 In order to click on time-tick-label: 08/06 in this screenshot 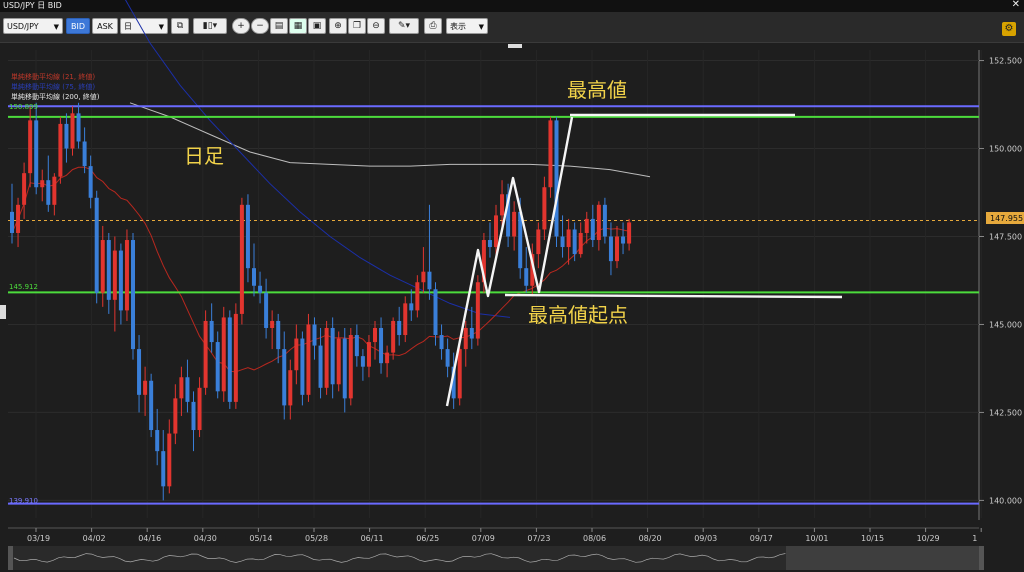, I will do `click(594, 538)`.